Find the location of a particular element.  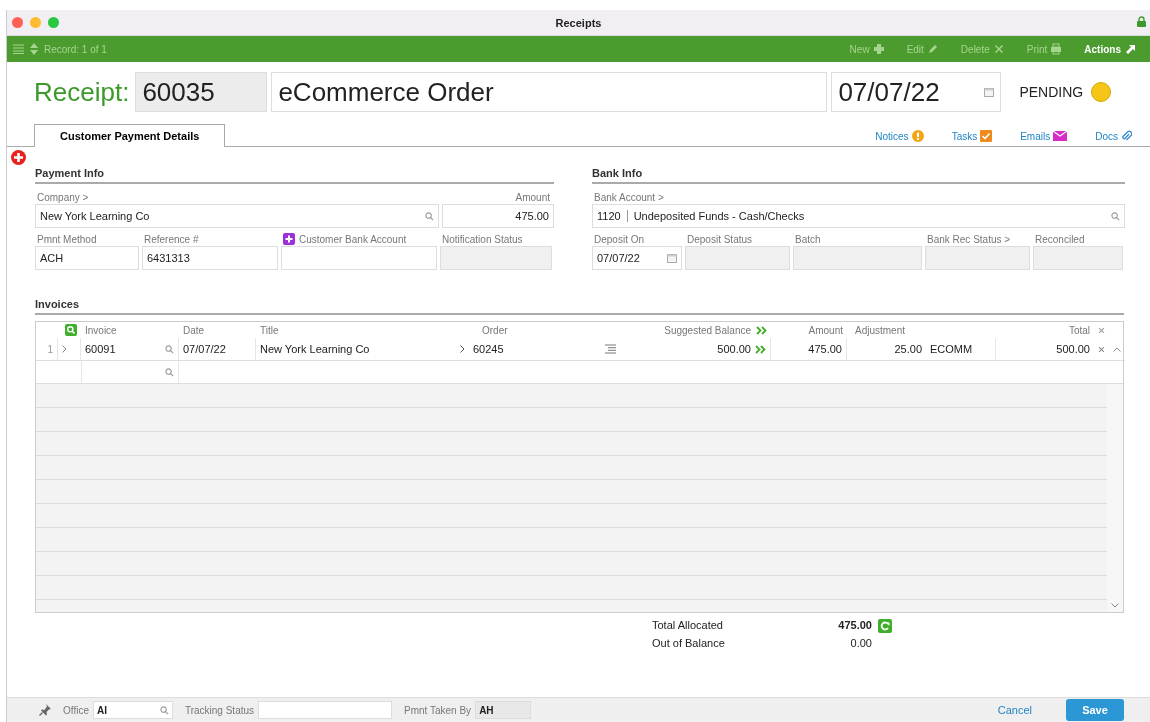

field-label: Deposit On is located at coordinates (619, 239).